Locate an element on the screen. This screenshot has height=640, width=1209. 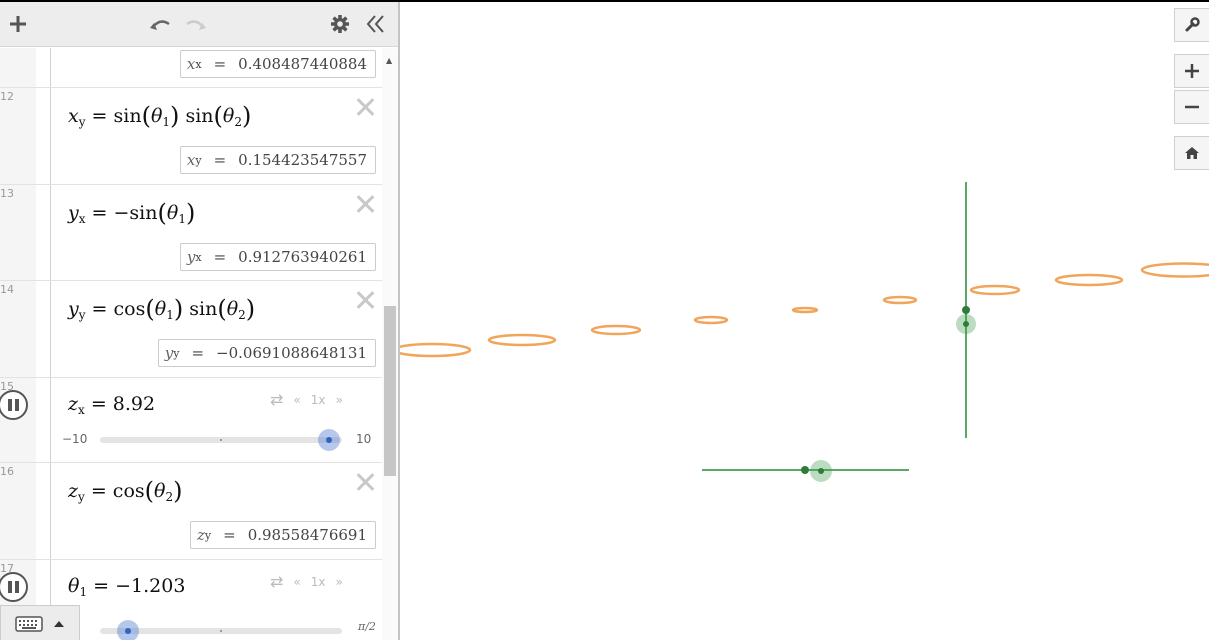
lhs-variable: x is located at coordinates (73, 116).